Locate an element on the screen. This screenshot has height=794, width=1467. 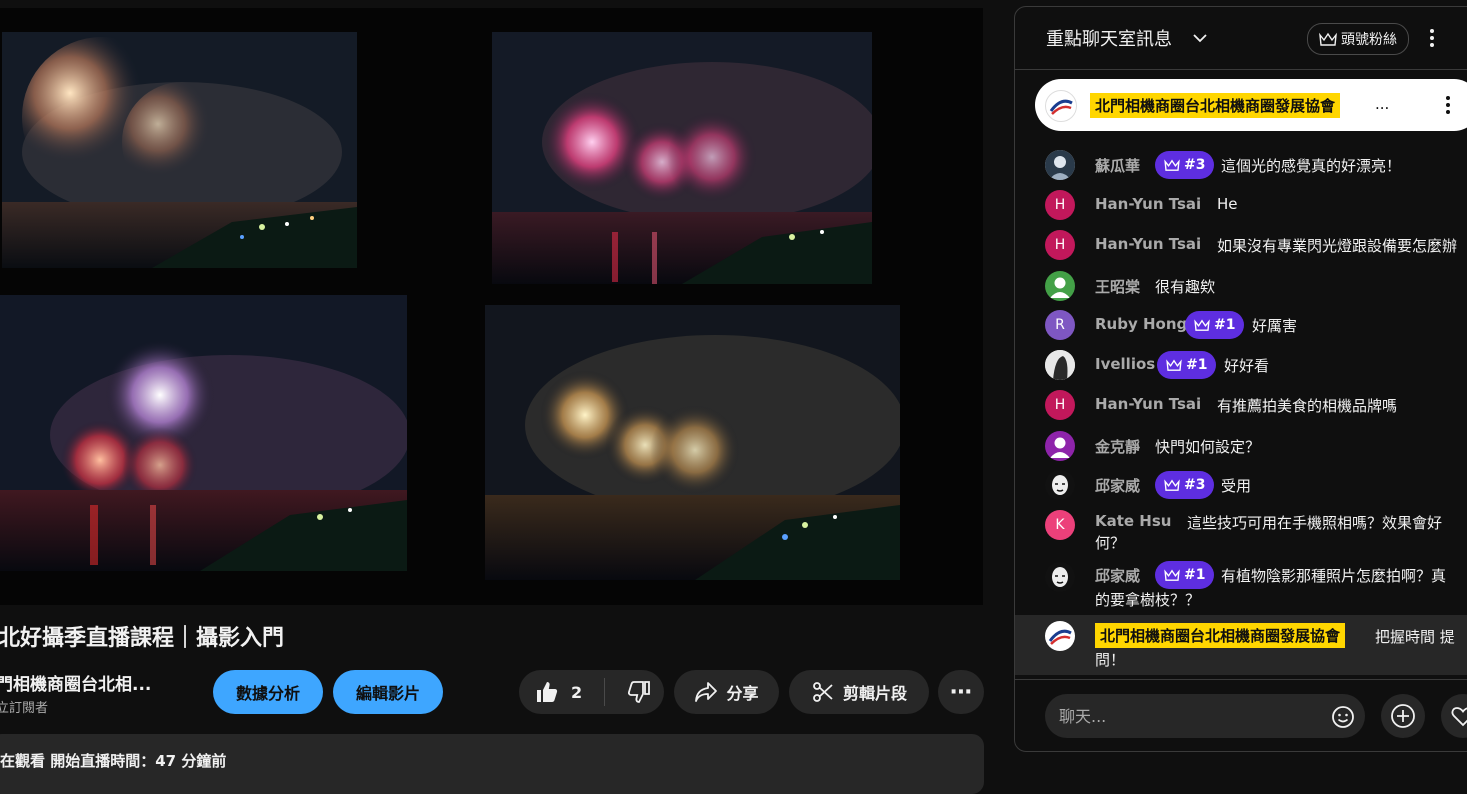
message-author: Ivellios is located at coordinates (1125, 364).